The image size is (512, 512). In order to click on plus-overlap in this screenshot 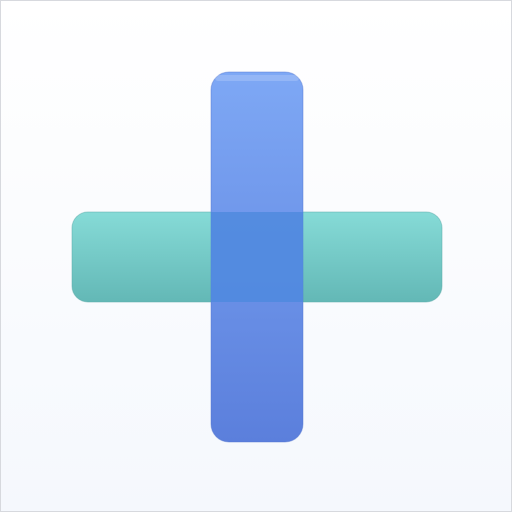, I will do `click(257, 257)`.